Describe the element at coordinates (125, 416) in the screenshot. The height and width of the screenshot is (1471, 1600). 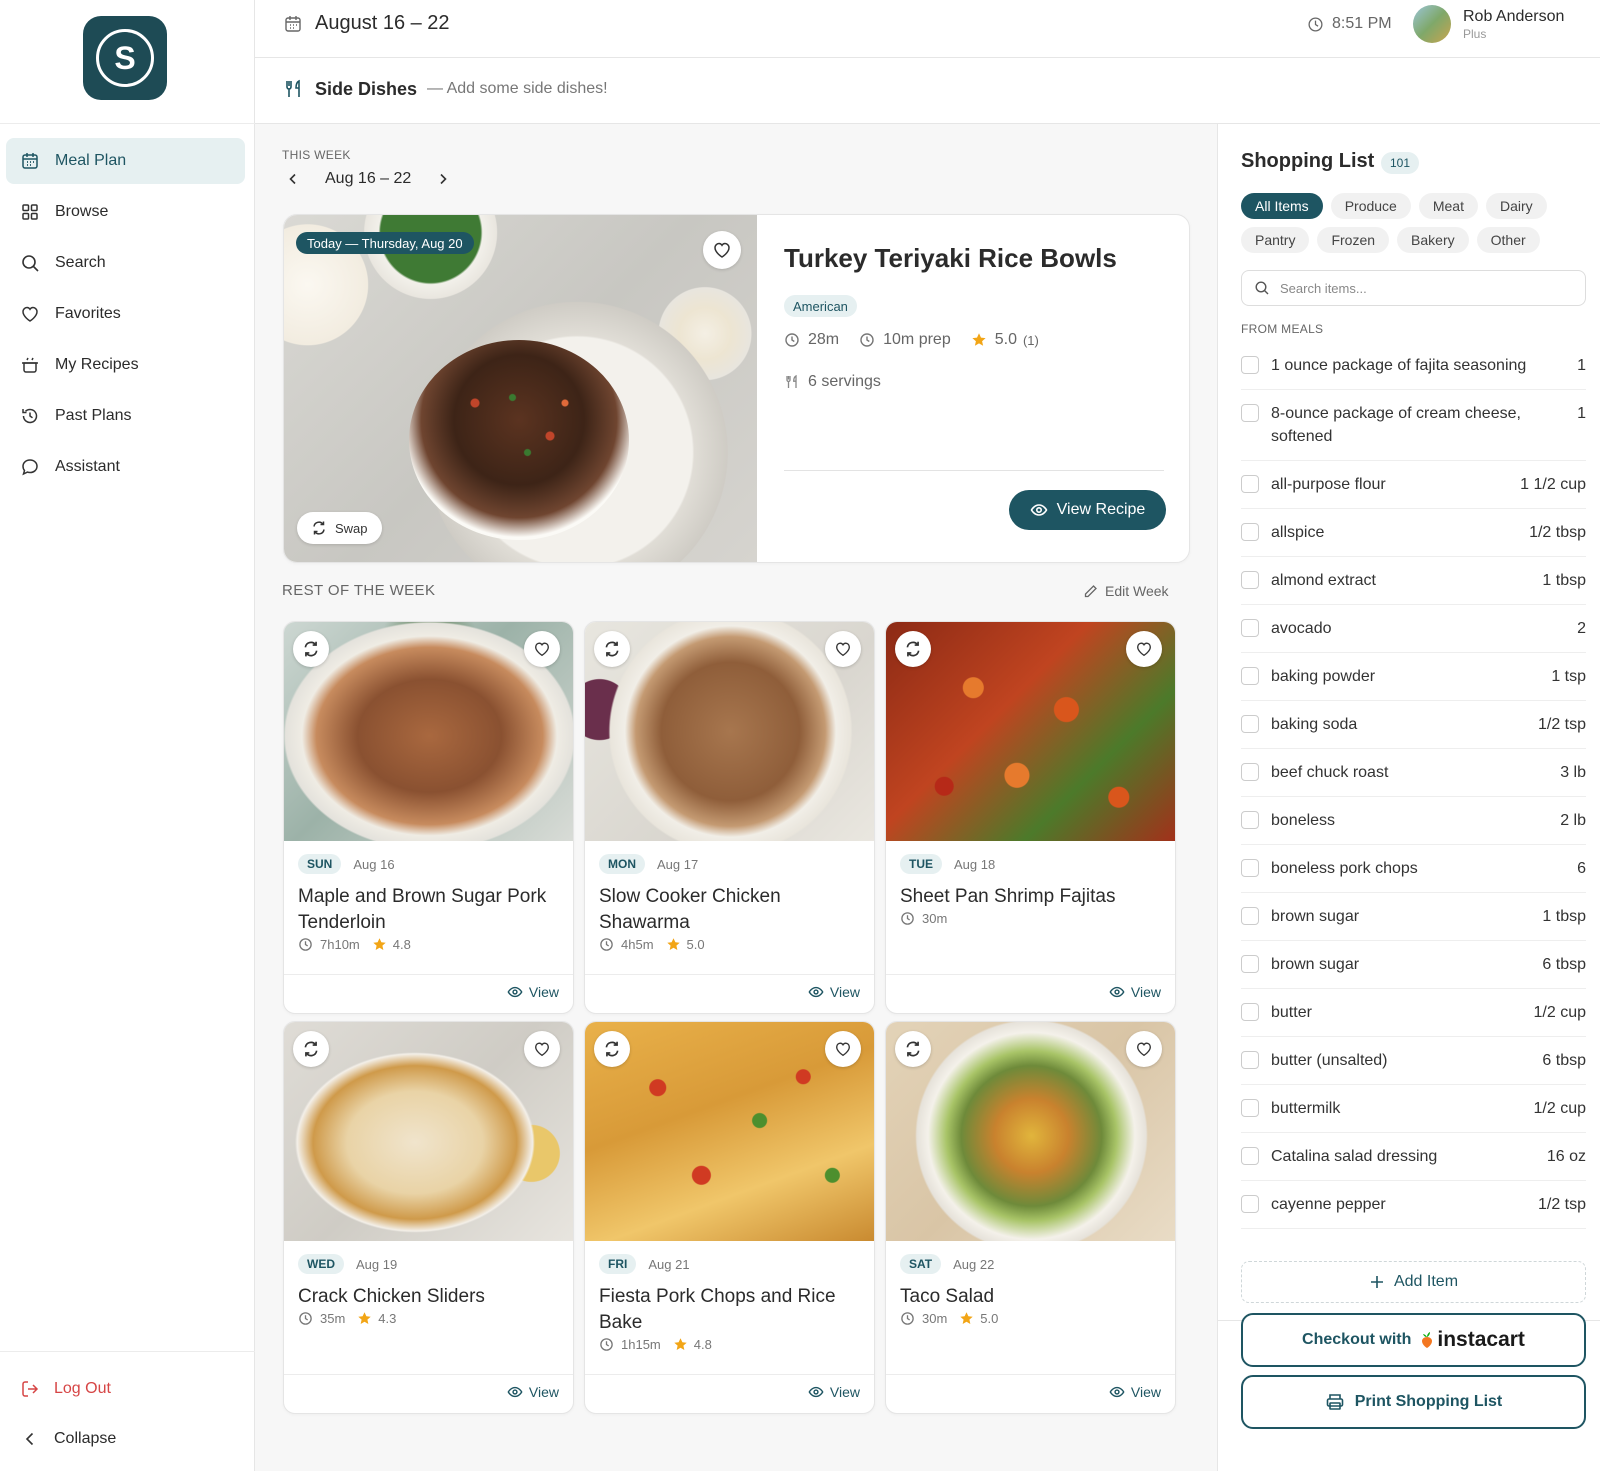
I see `nav-item-past-plans: Past Plans` at that location.